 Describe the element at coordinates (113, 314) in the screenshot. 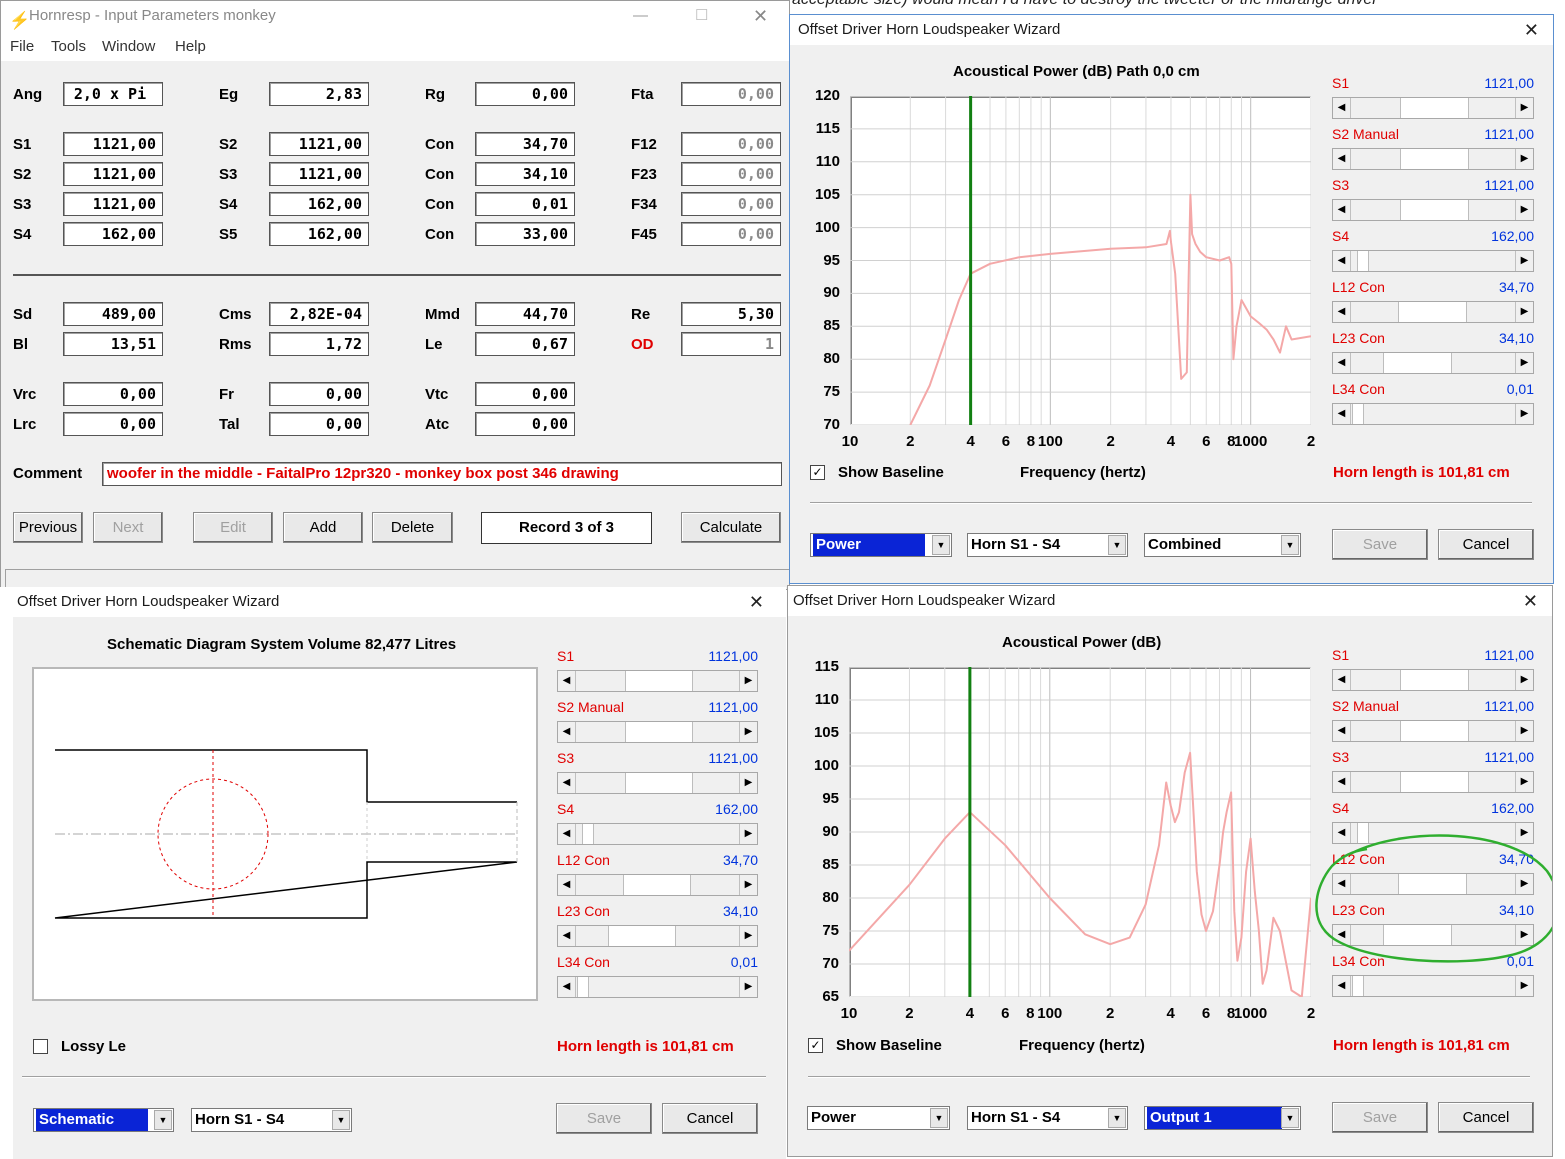

I see `param-field: 489,00` at that location.